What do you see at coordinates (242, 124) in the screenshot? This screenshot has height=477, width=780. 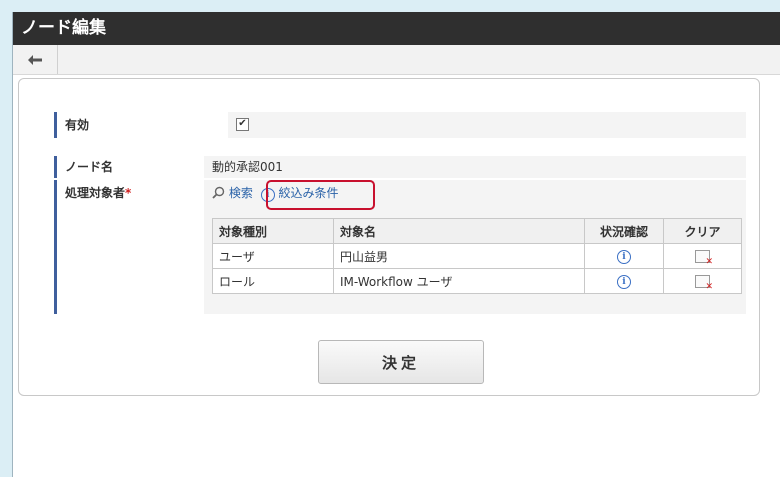 I see `enabled-checkbox: ✔` at bounding box center [242, 124].